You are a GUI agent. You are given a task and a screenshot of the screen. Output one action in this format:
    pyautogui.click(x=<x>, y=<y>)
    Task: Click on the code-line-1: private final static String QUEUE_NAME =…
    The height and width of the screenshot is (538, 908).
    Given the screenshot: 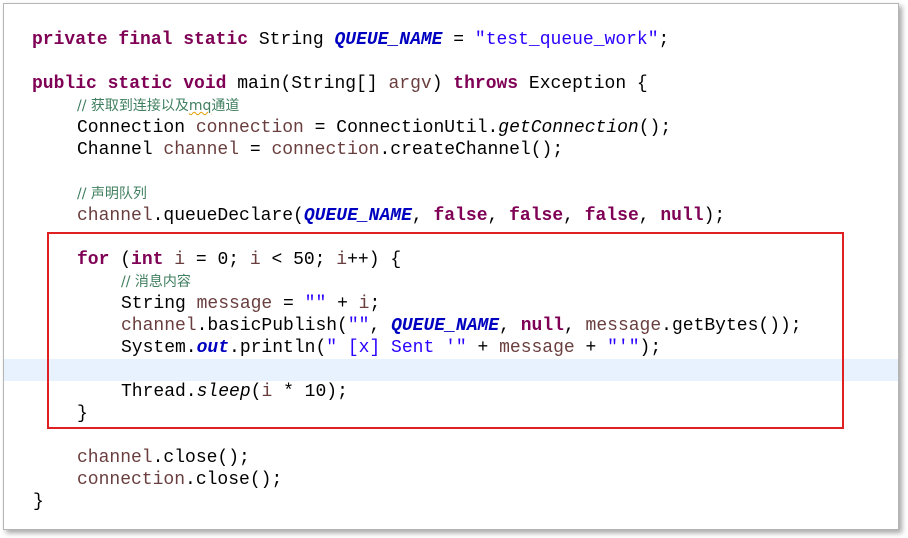 What is the action you would take?
    pyautogui.click(x=451, y=40)
    